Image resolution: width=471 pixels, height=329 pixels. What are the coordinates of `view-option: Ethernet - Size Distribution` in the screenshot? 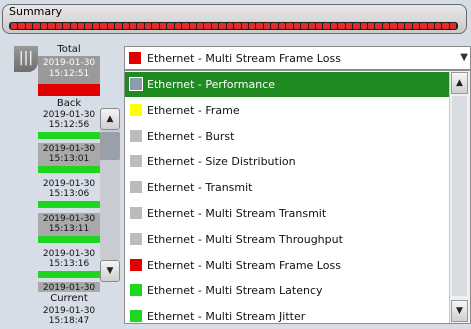 It's located at (287, 161).